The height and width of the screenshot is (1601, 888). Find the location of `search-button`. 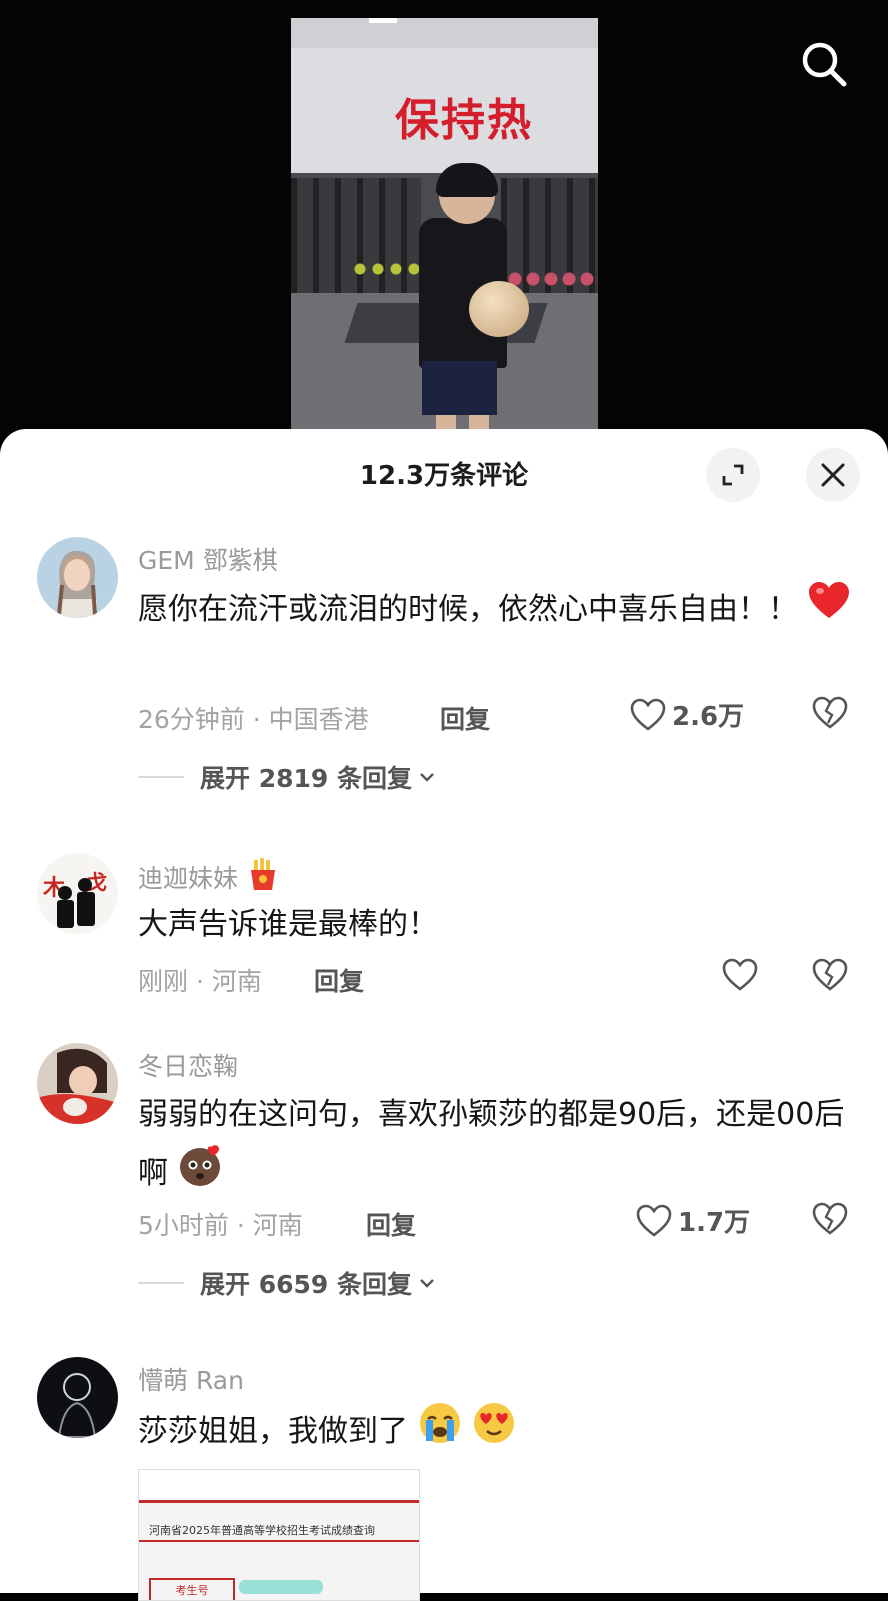

search-button is located at coordinates (825, 65).